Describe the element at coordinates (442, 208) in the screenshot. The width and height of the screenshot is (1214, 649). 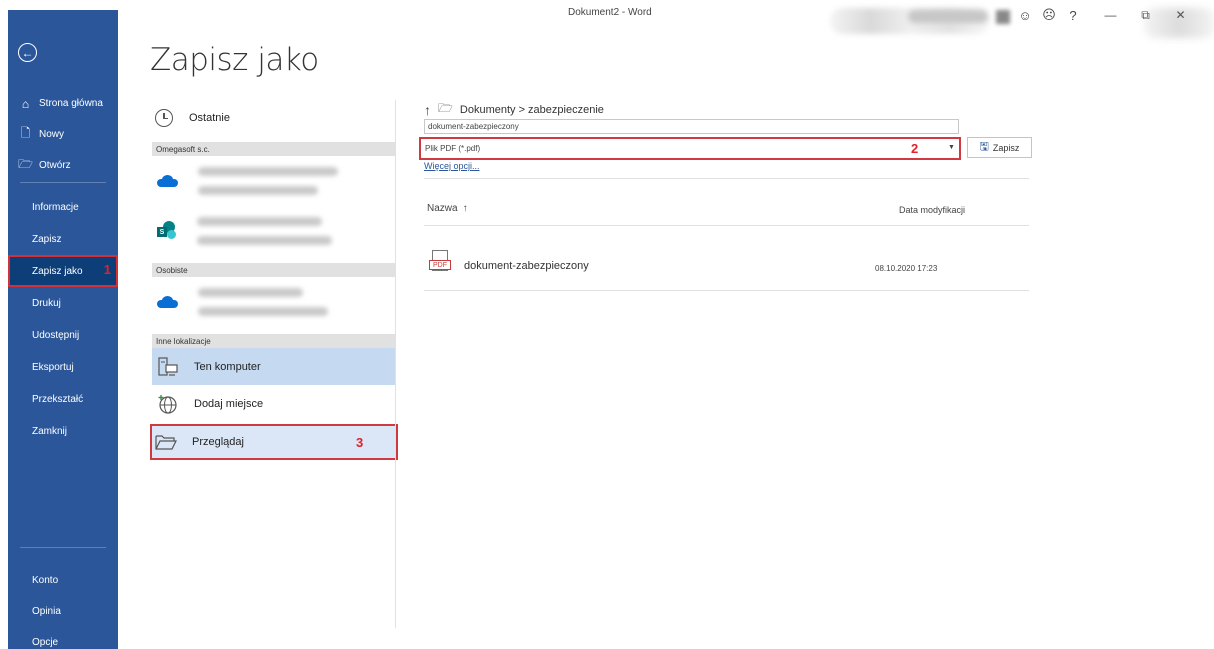
I see `column-label: Nazwa` at that location.